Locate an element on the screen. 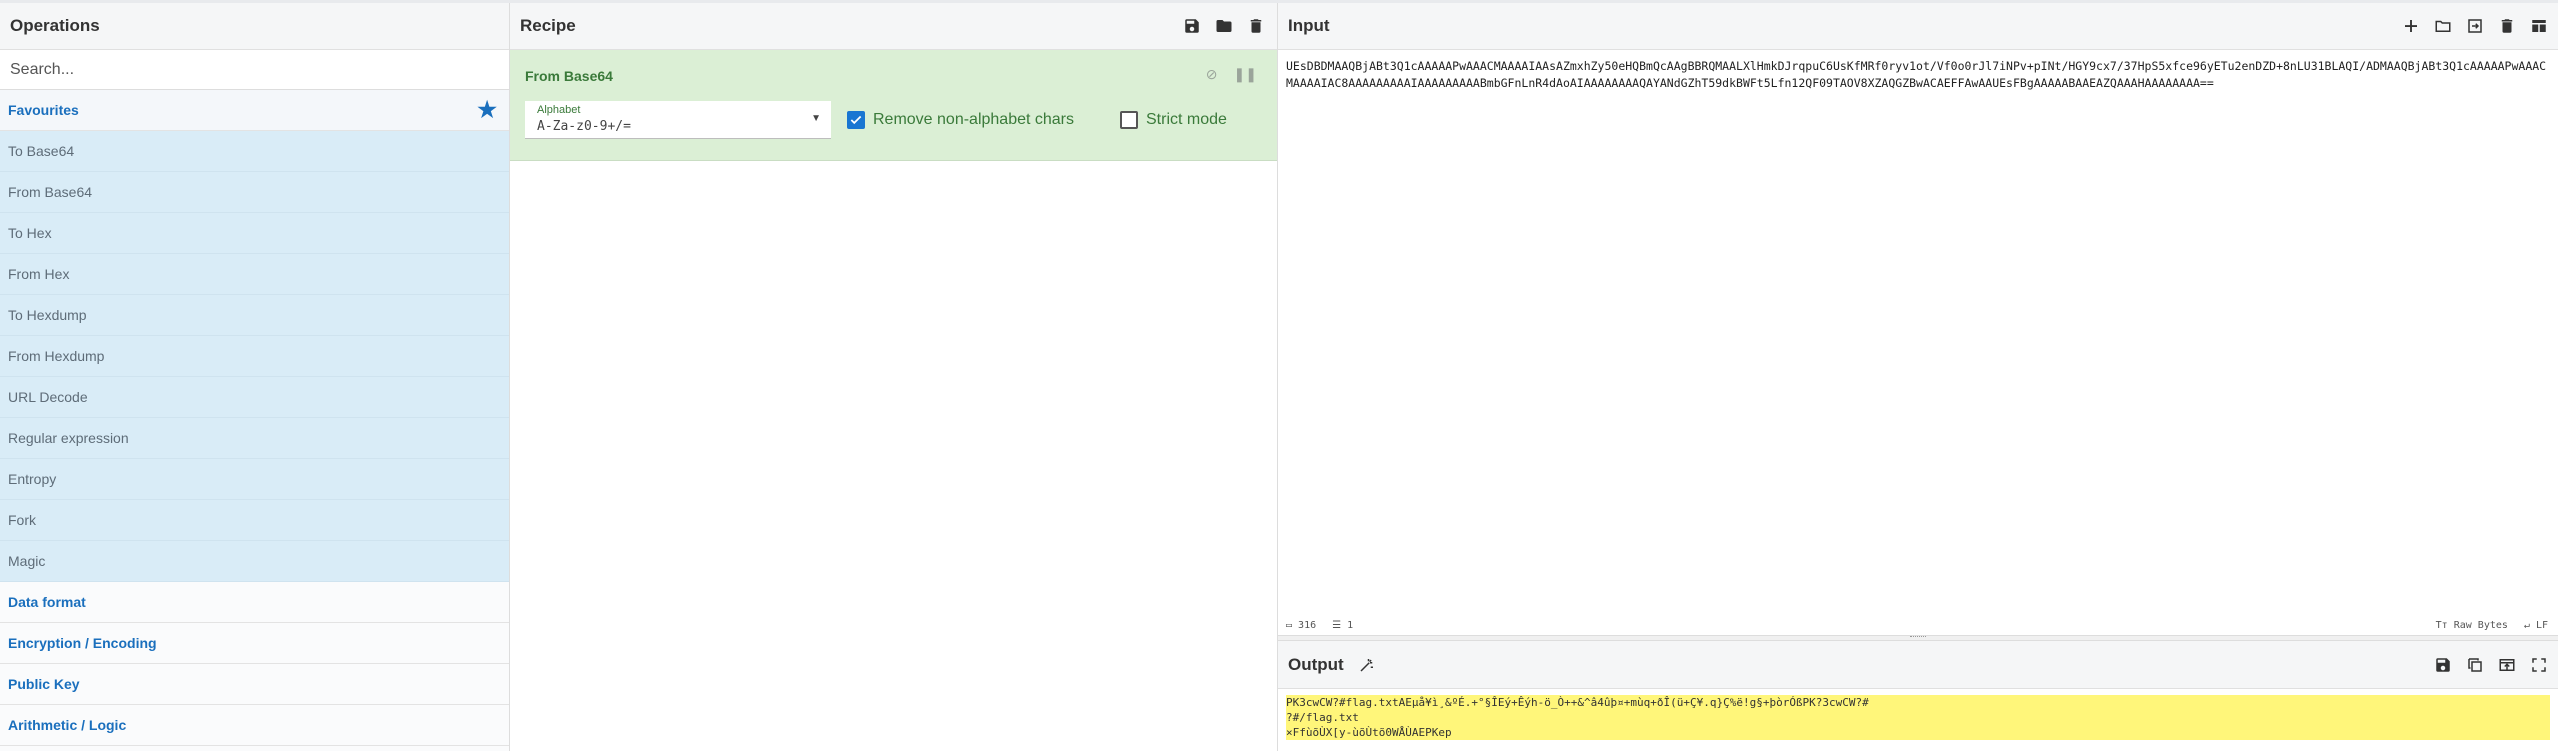  save-icon is located at coordinates (1192, 26).